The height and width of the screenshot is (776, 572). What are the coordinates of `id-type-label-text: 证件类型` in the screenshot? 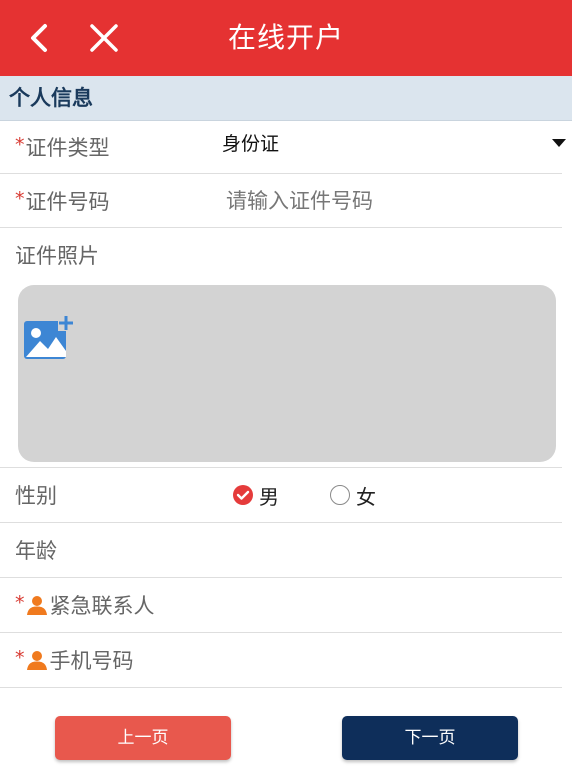 It's located at (67, 148).